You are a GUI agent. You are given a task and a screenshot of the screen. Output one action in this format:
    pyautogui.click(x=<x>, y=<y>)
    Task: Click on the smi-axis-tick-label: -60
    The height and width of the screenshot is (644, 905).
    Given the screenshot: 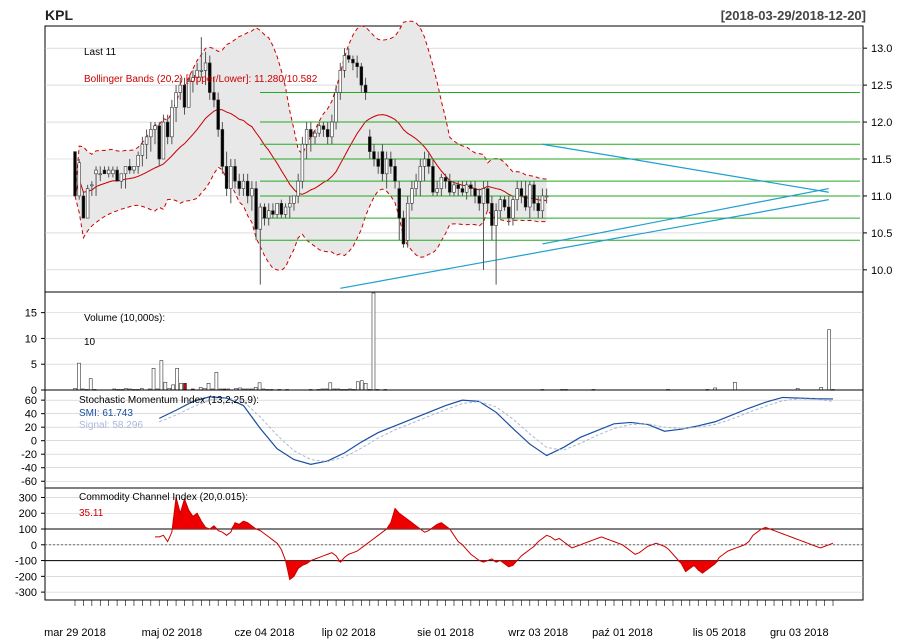 What is the action you would take?
    pyautogui.click(x=29, y=482)
    